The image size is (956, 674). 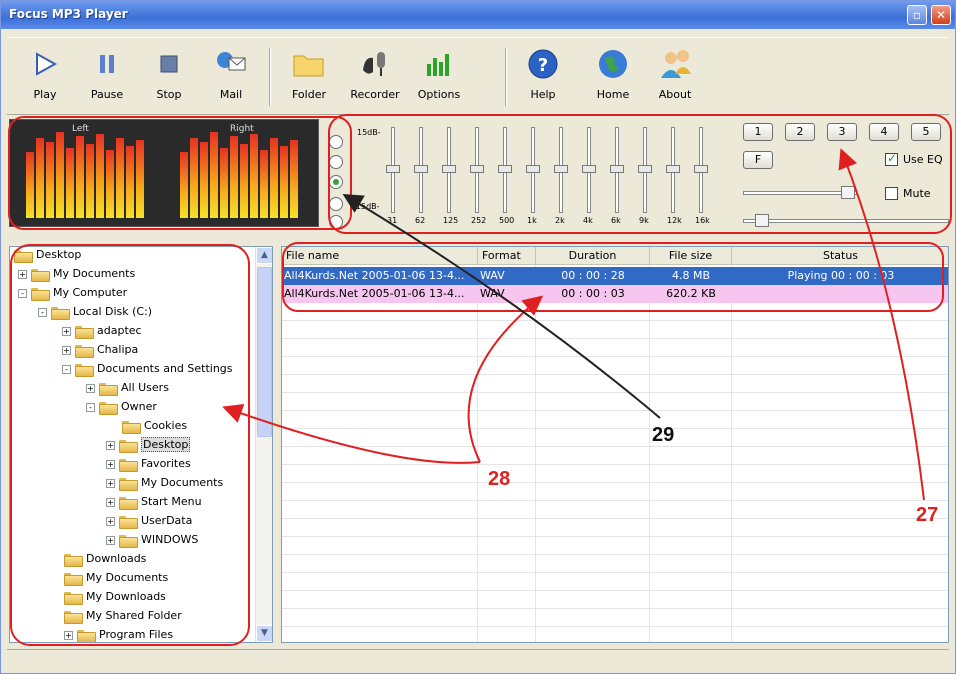 I want to click on column-header: File name, so click(x=380, y=256).